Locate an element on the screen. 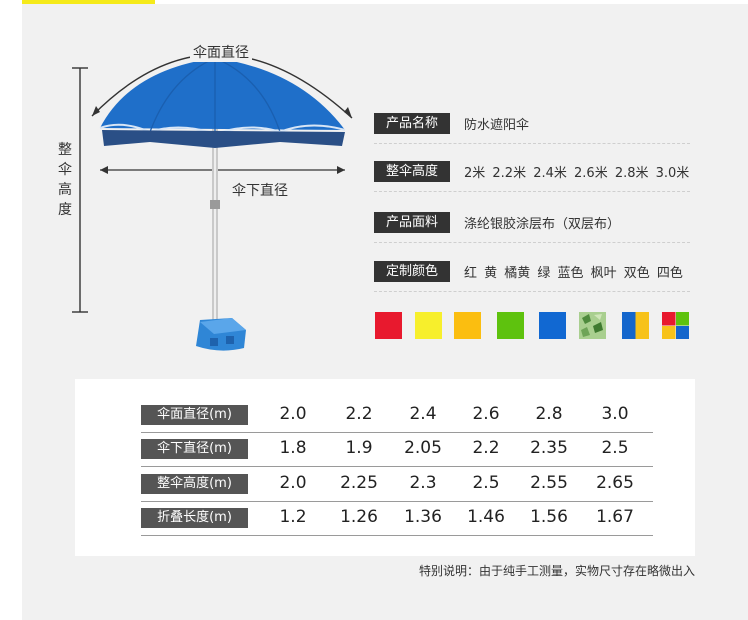 This screenshot has height=620, width=748. measurement-note: 特别说明：由于纯手工测量，实物尺寸存在略微出入 is located at coordinates (556, 571).